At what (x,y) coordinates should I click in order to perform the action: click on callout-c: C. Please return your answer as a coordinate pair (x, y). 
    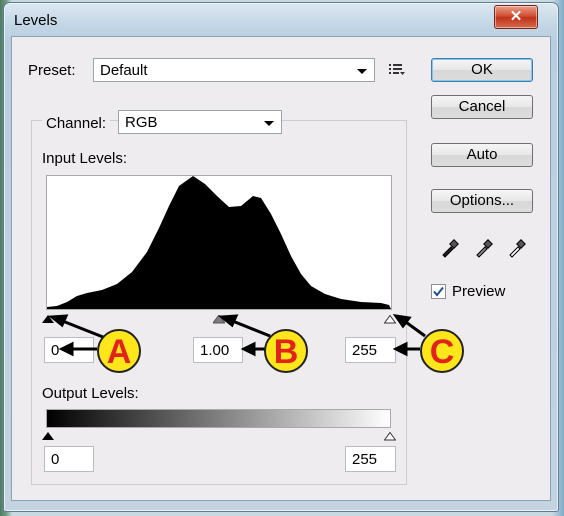
    Looking at the image, I should click on (442, 351).